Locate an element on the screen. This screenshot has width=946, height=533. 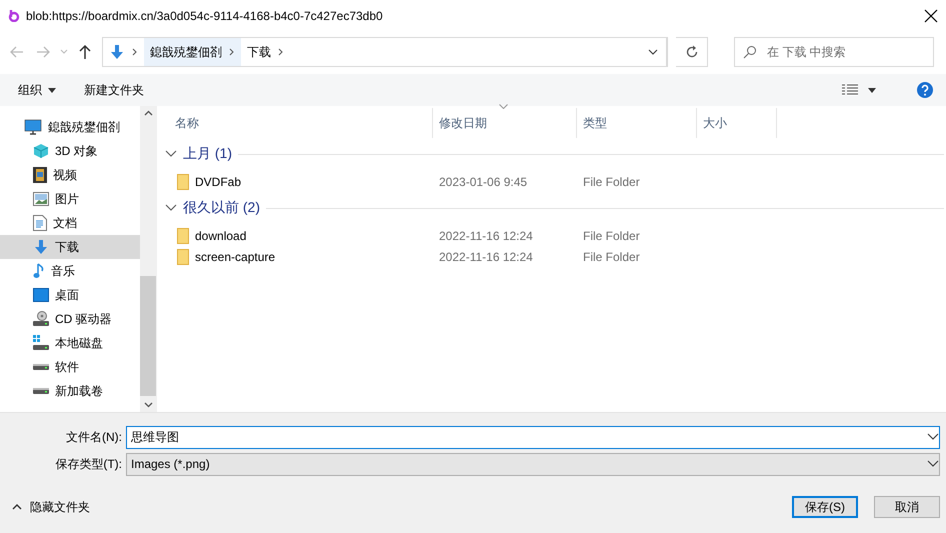
sidebar-item: CD 驱动器 is located at coordinates (70, 319).